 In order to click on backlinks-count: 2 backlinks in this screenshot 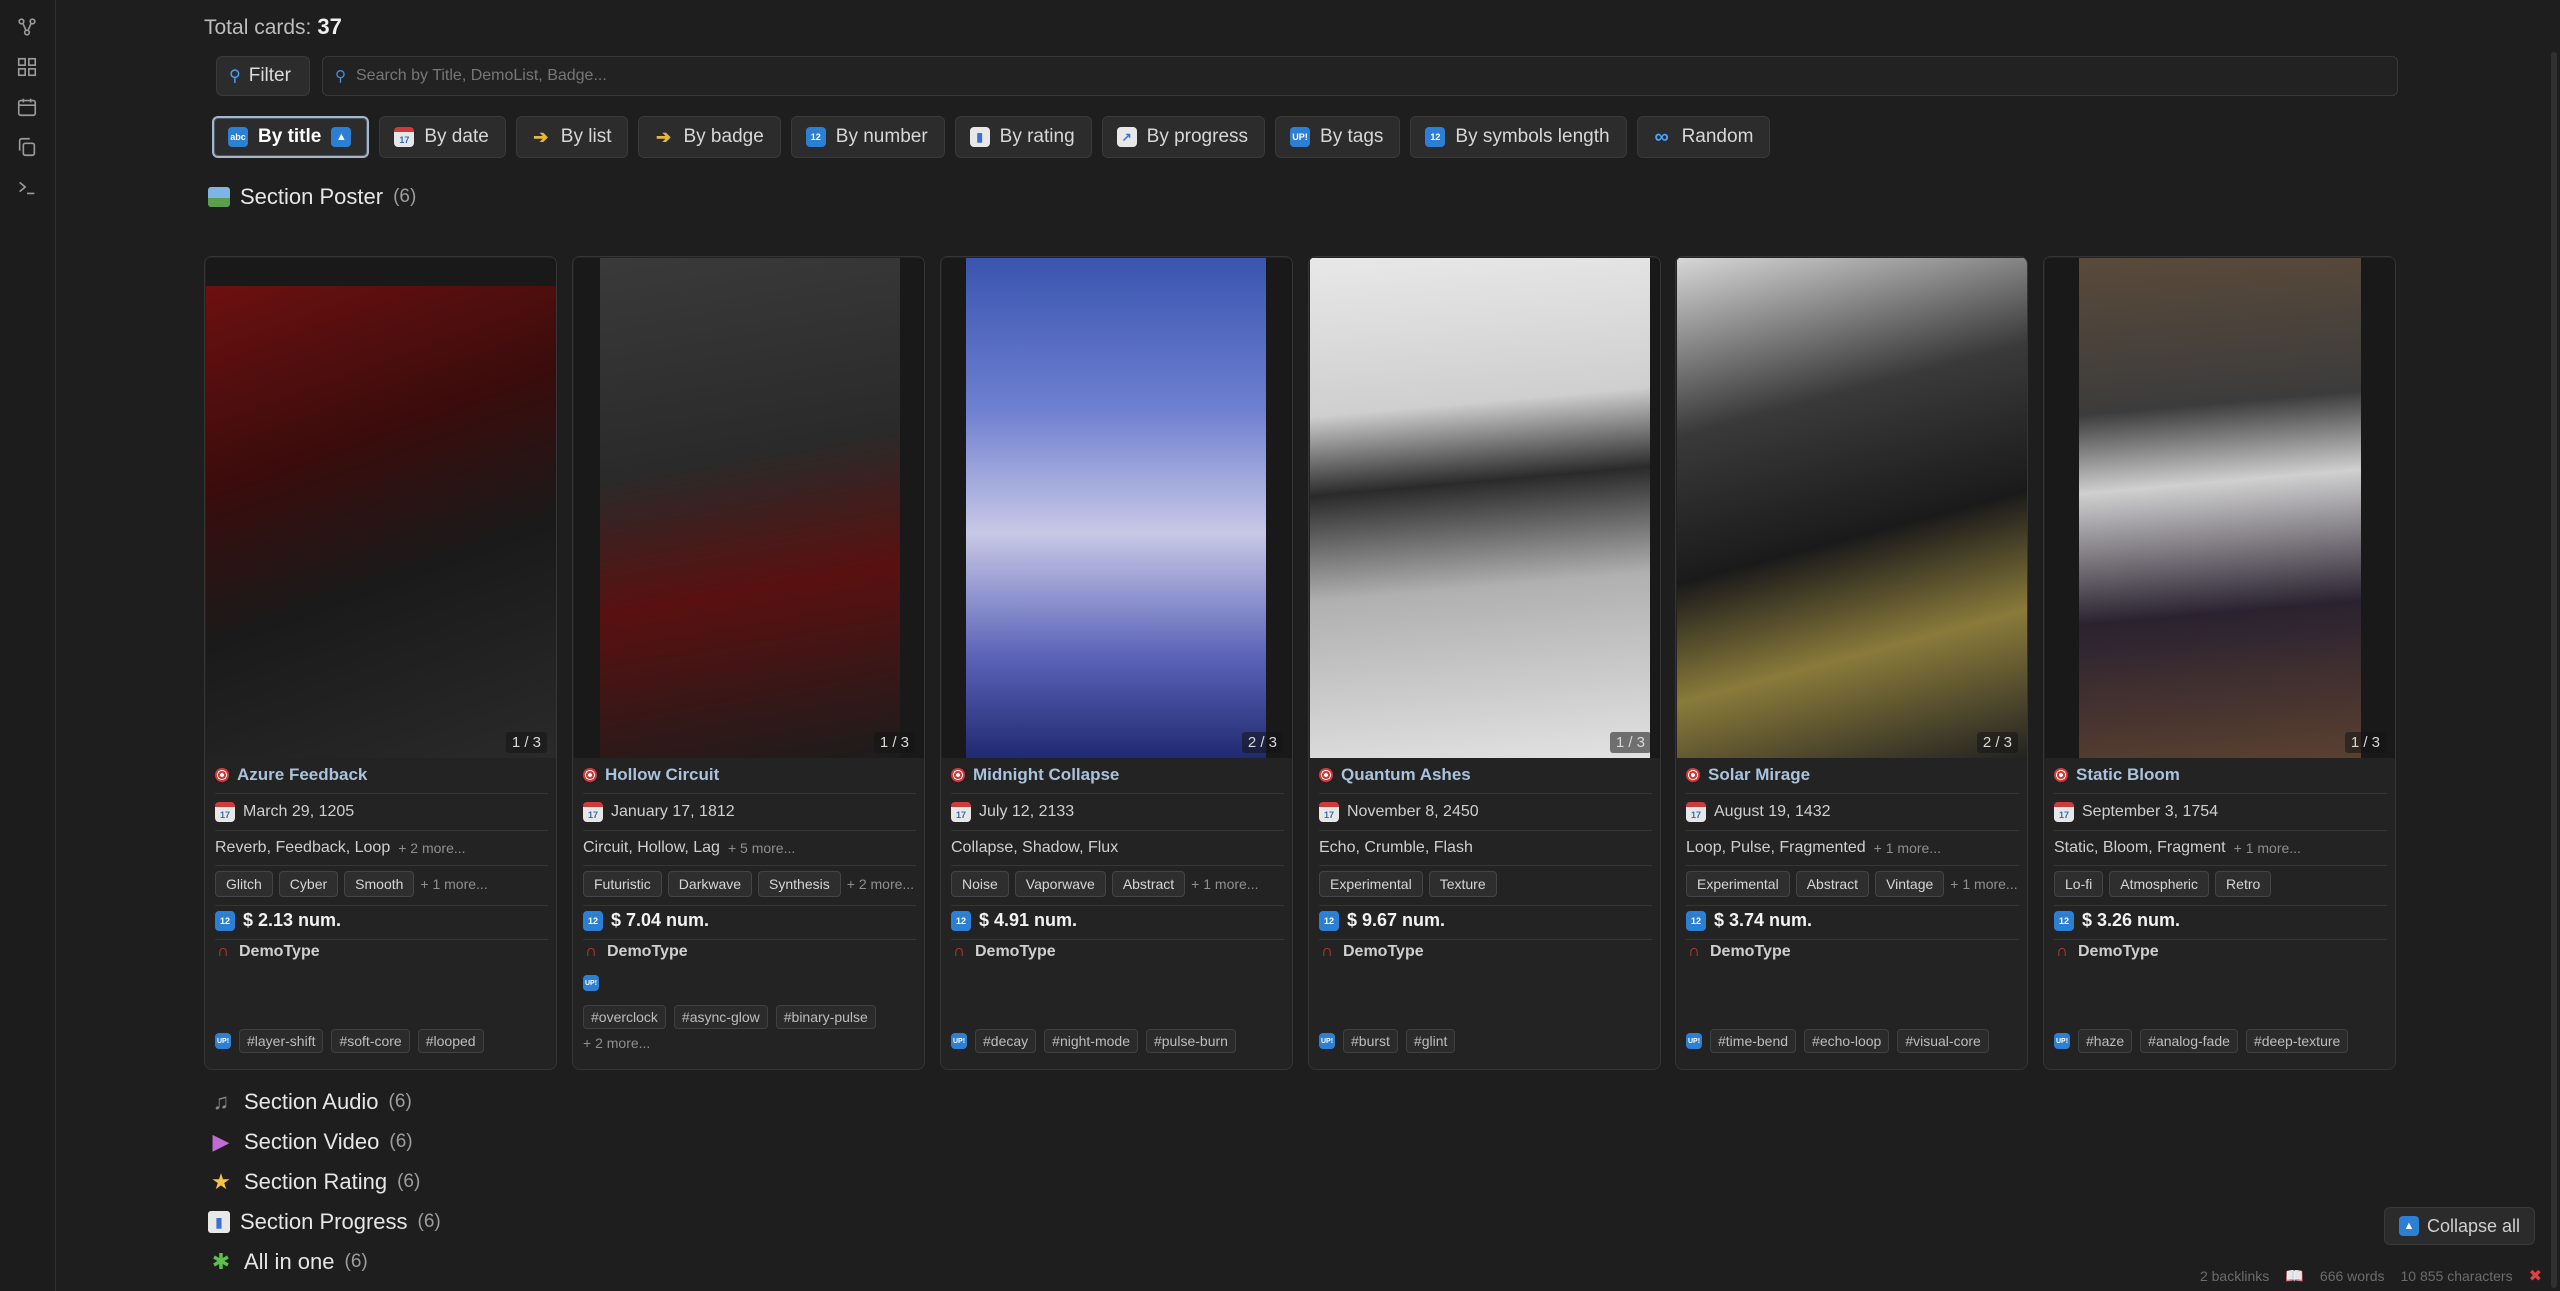, I will do `click(2234, 1276)`.